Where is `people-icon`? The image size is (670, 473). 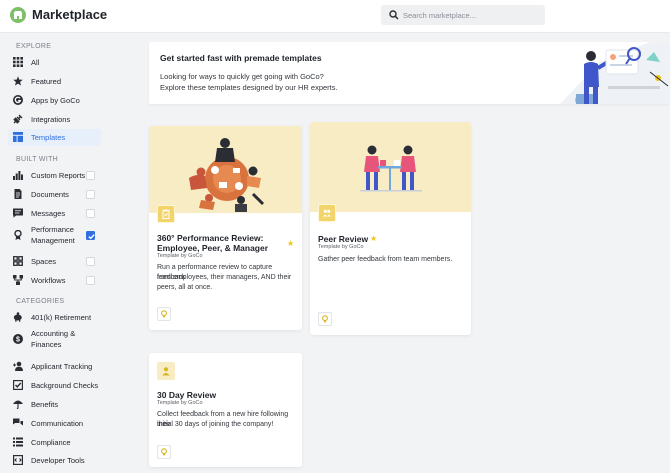 people-icon is located at coordinates (327, 213).